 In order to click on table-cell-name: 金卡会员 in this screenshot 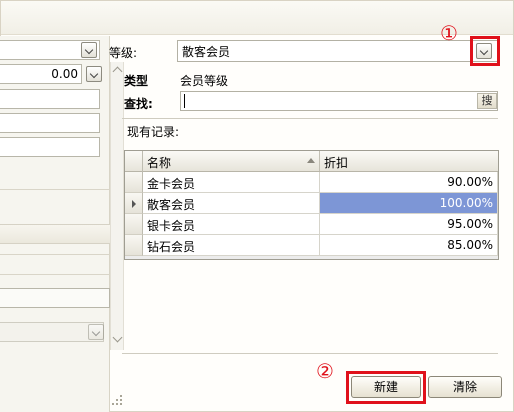, I will do `click(231, 182)`.